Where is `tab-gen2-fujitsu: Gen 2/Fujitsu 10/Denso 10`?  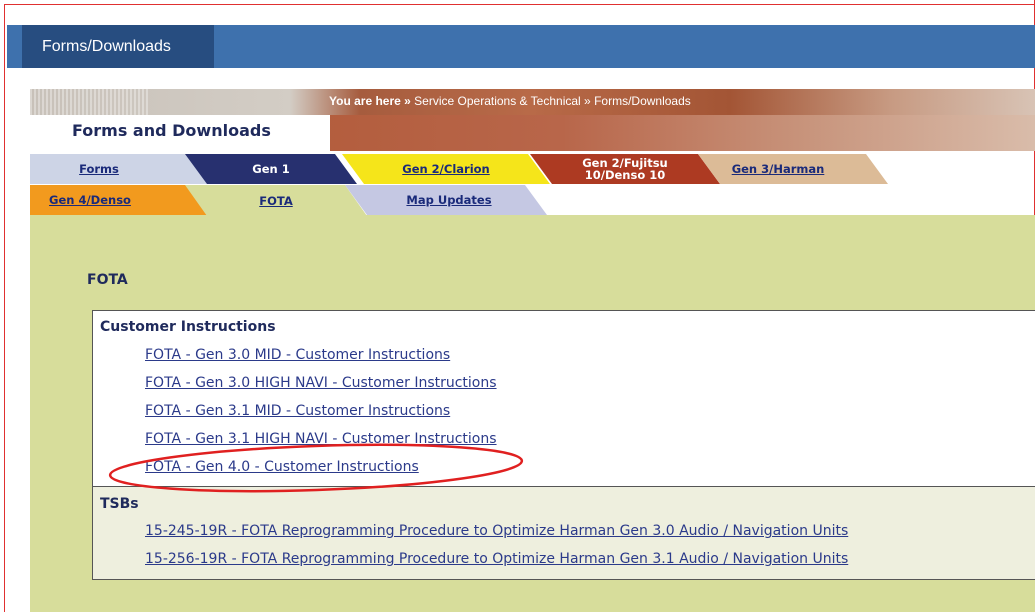
tab-gen2-fujitsu: Gen 2/Fujitsu 10/Denso 10 is located at coordinates (625, 169).